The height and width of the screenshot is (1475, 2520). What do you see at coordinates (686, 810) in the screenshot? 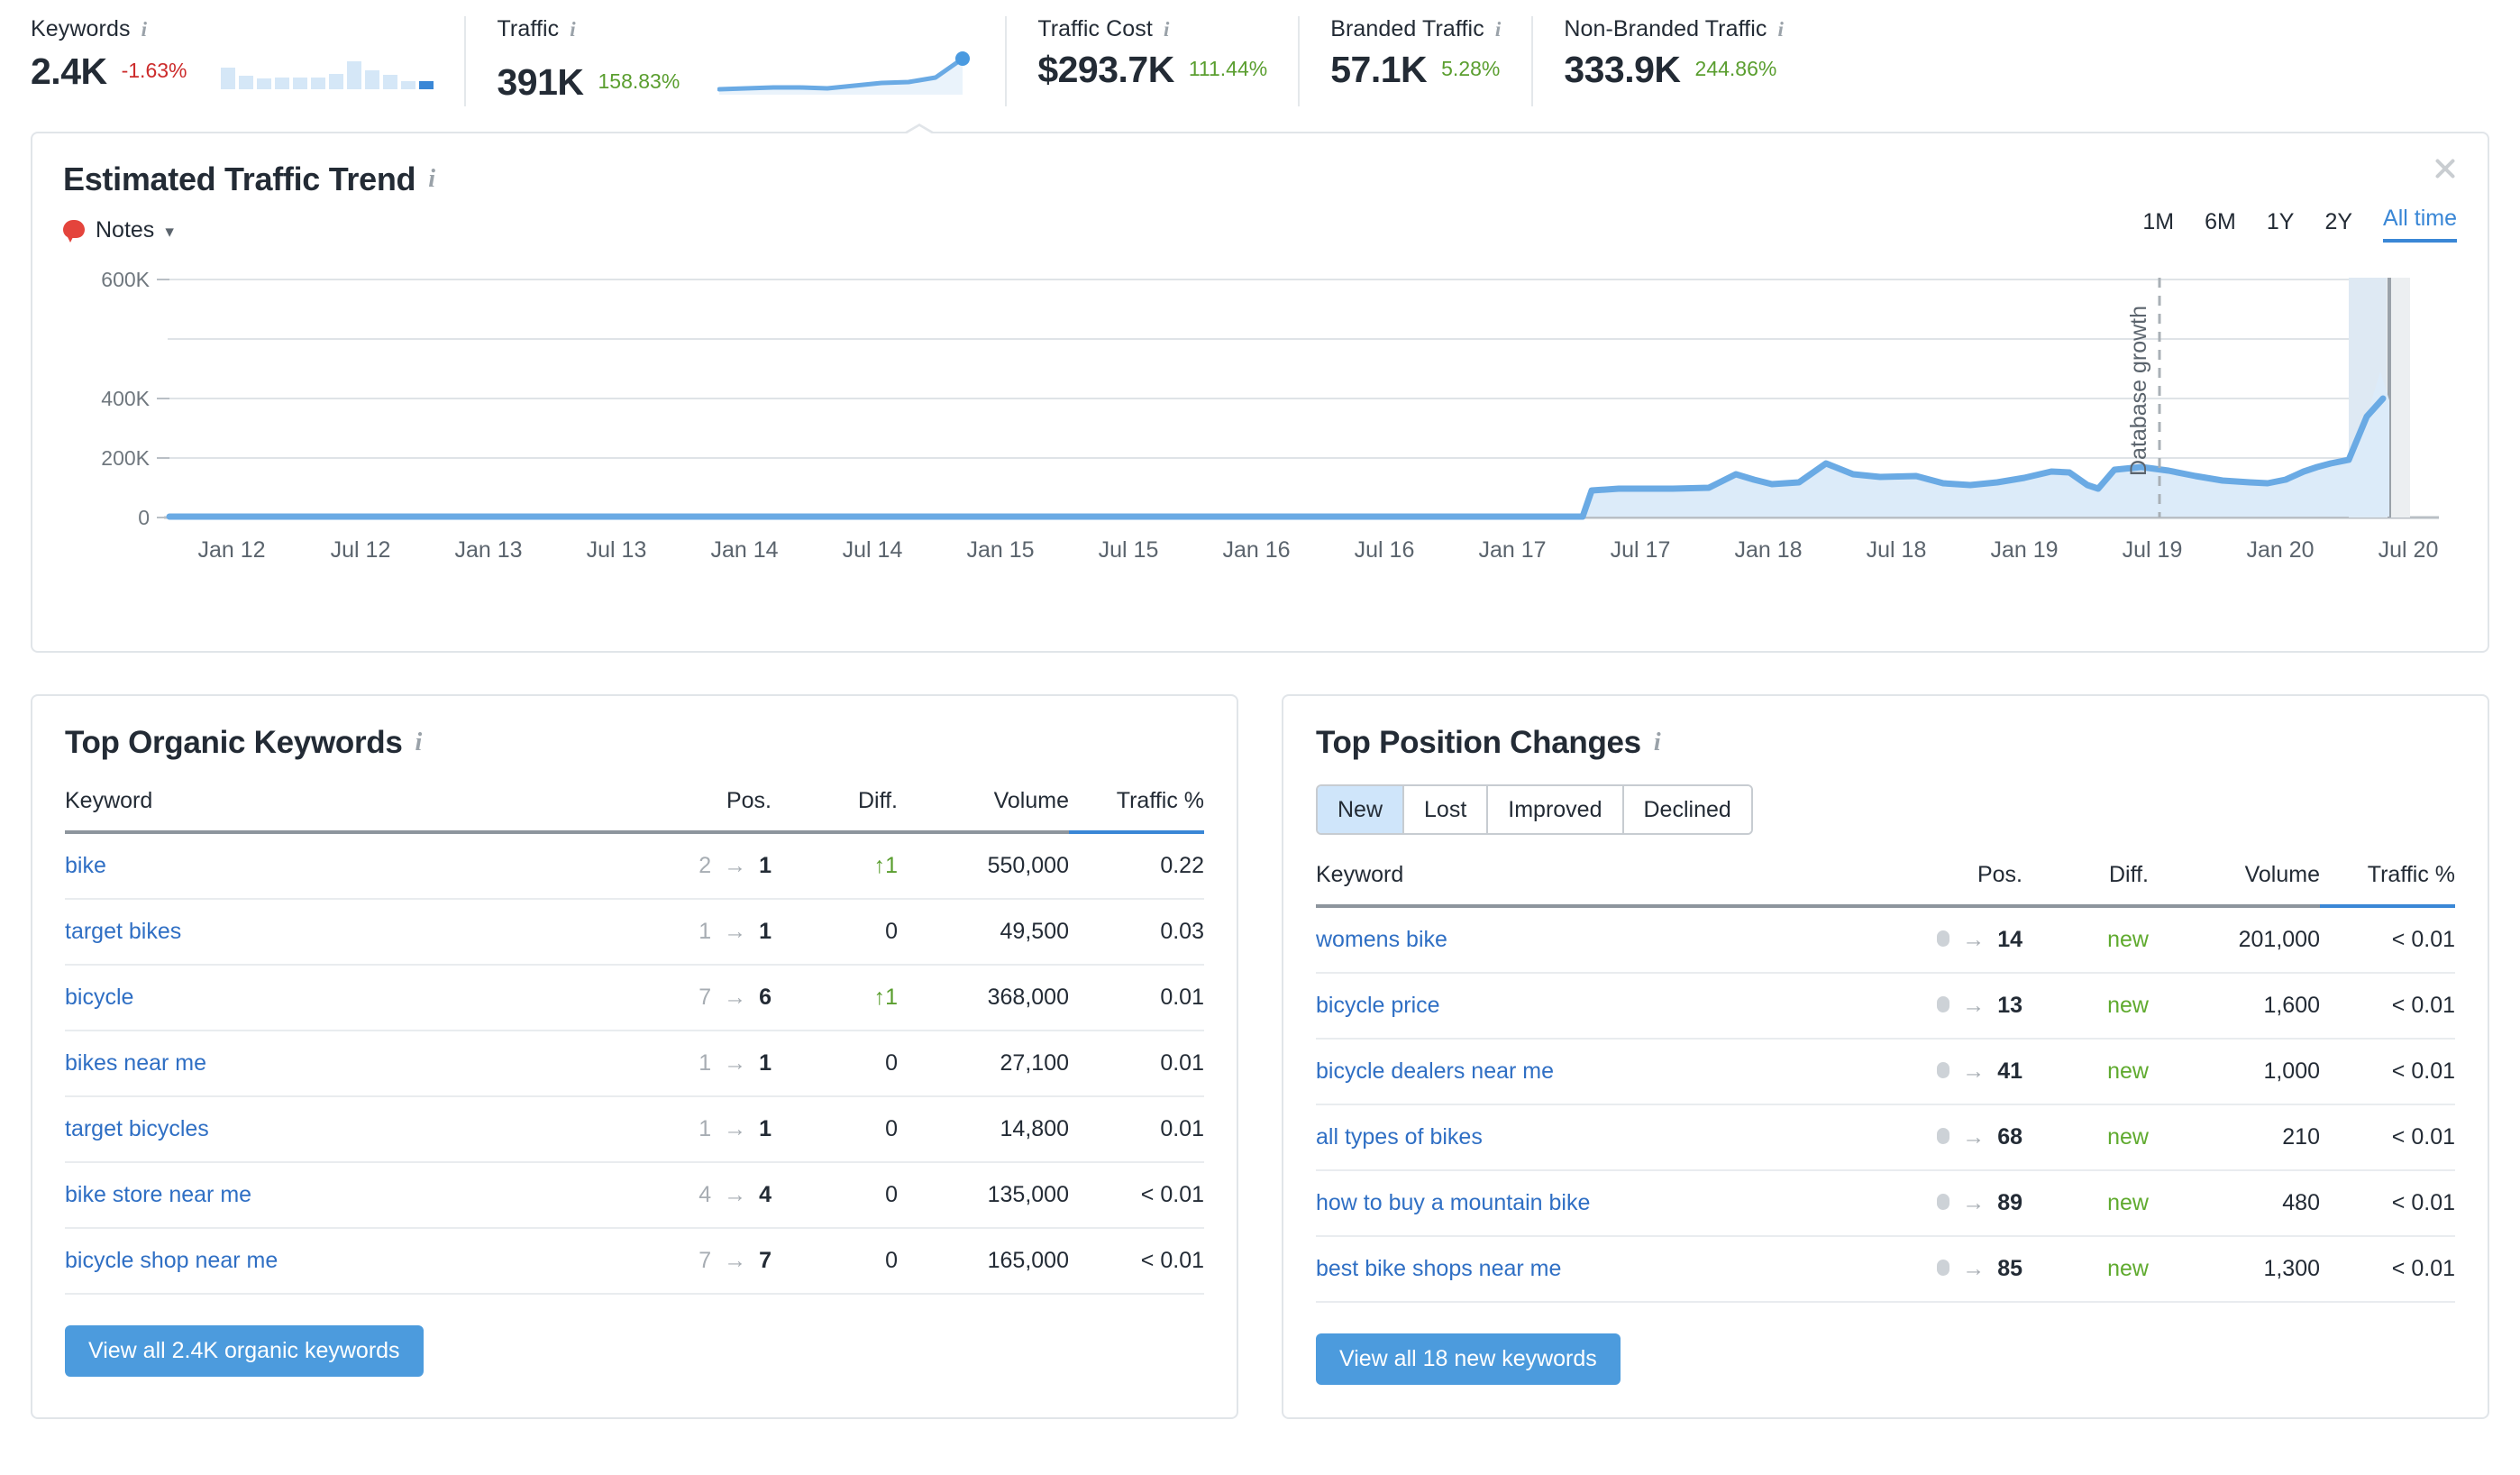
I see `organic-col-pos: Pos.` at bounding box center [686, 810].